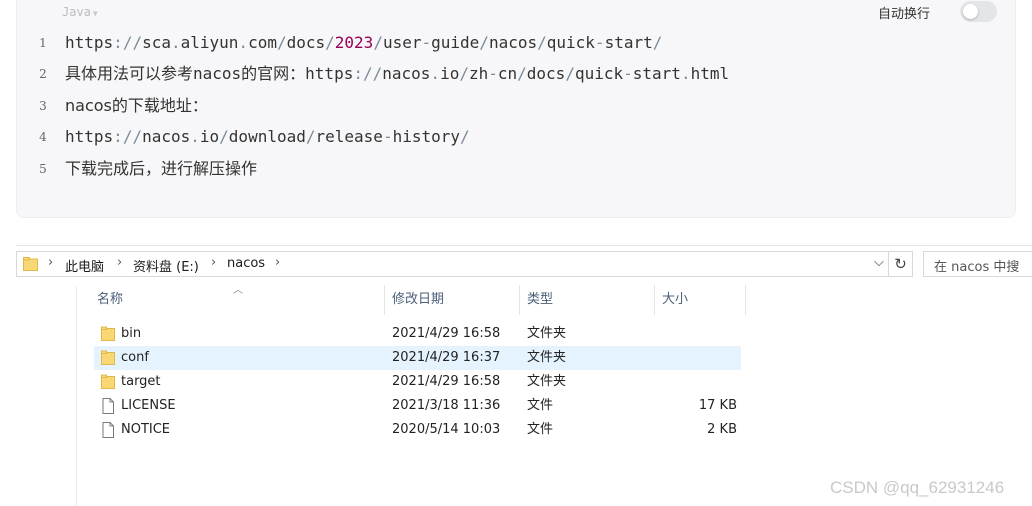 This screenshot has width=1032, height=506. I want to click on file-name: conf, so click(135, 357).